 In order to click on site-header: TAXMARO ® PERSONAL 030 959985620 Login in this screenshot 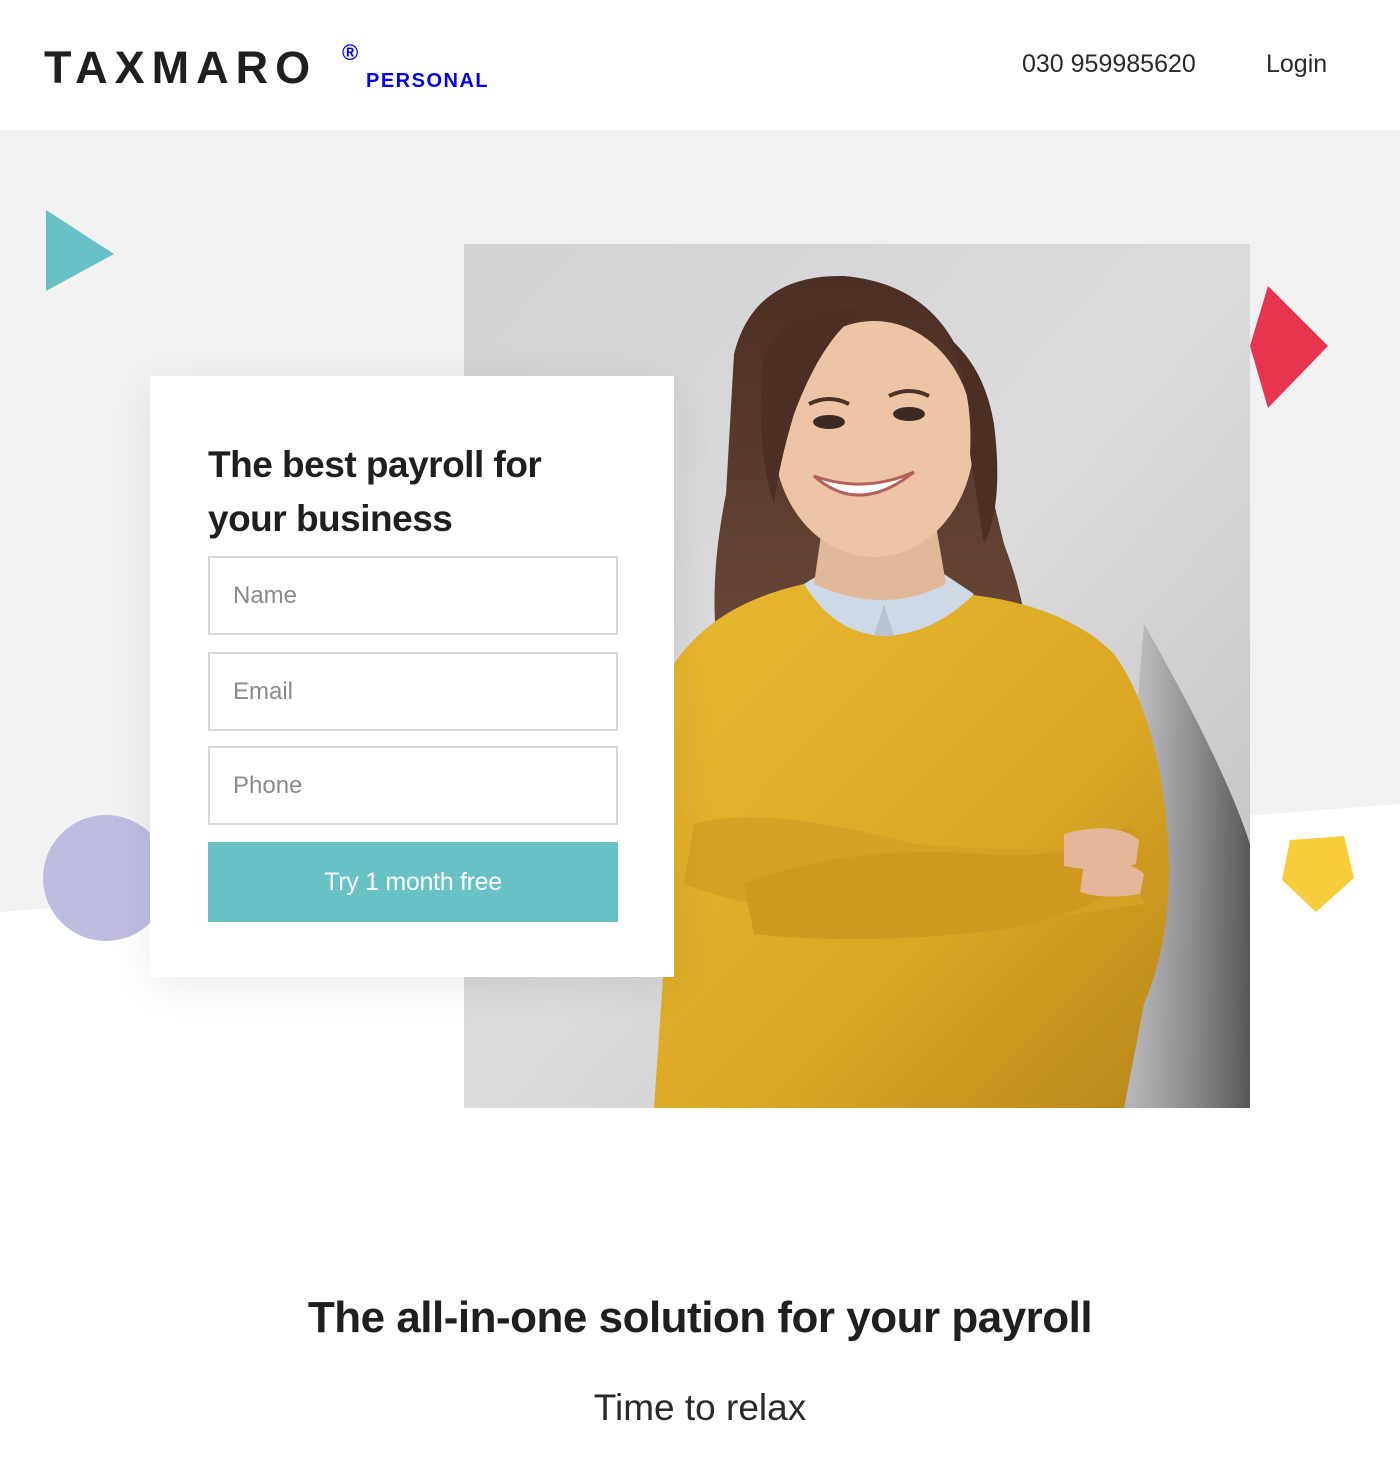, I will do `click(700, 65)`.